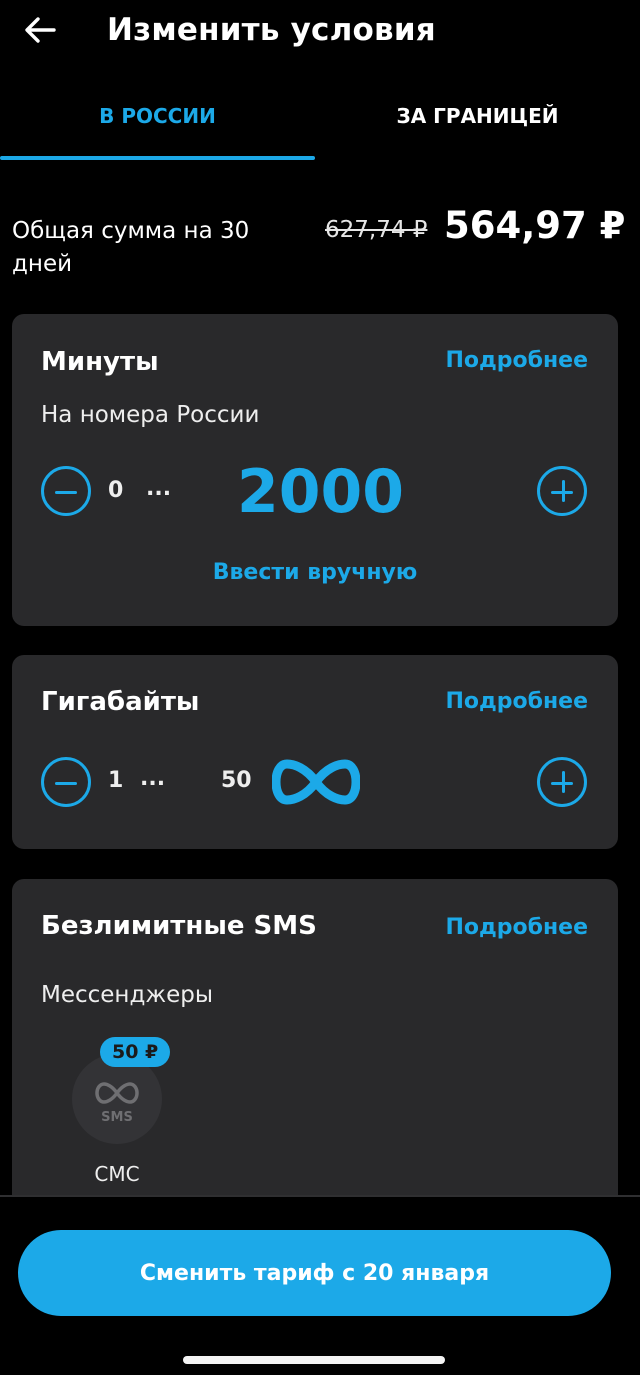 The height and width of the screenshot is (1375, 640). I want to click on arrow-left-icon, so click(40, 30).